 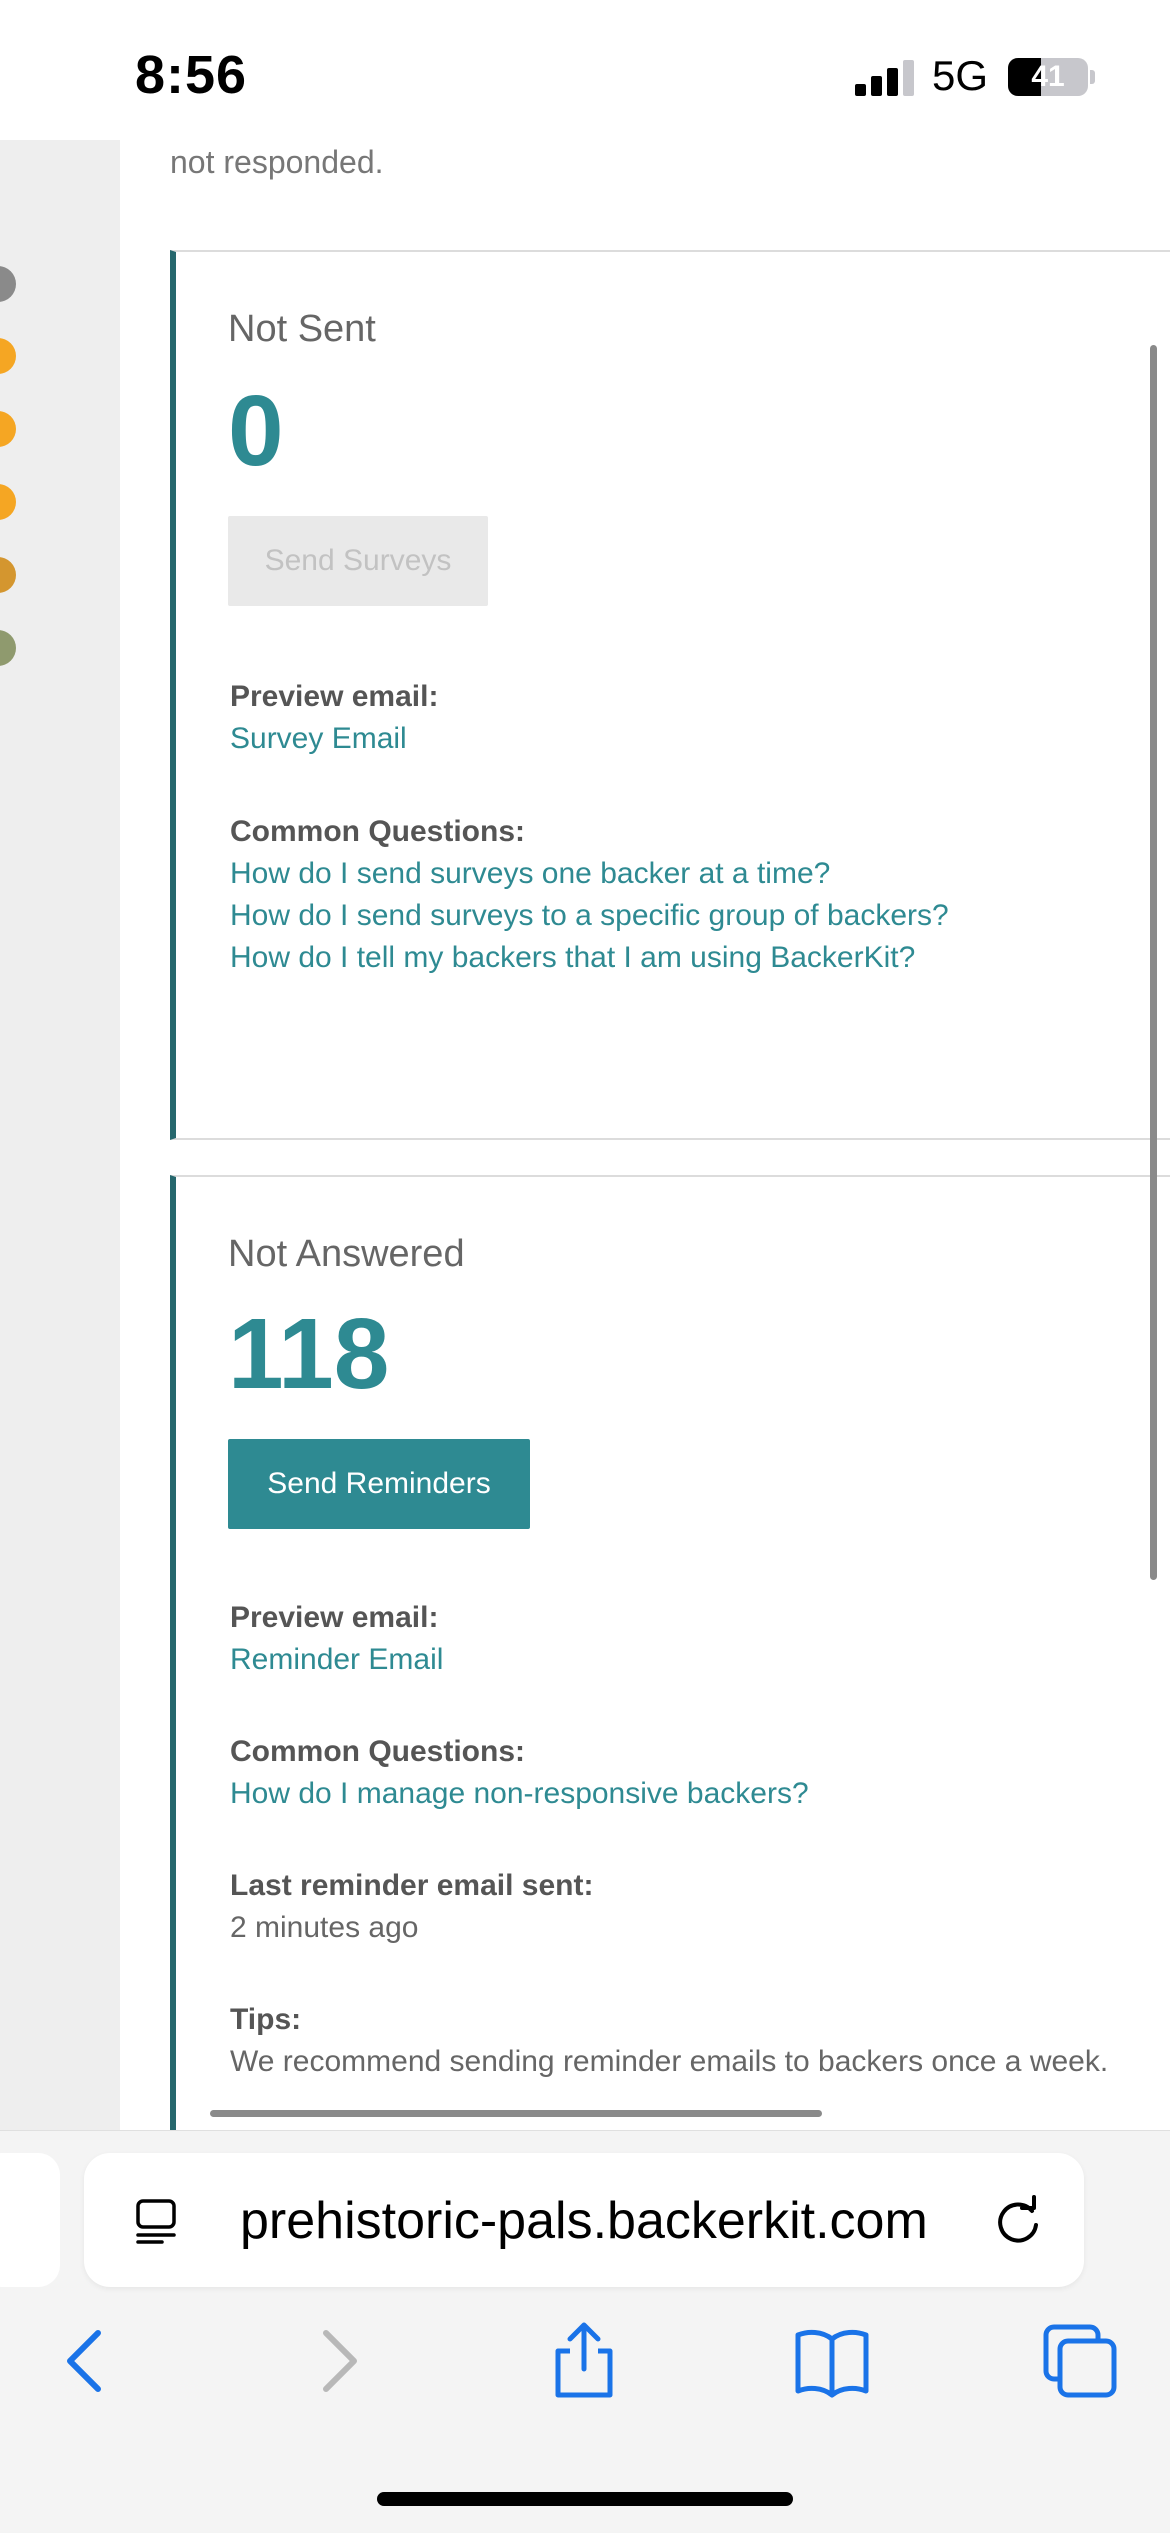 I want to click on status-bar: 8:56 5G 41, so click(x=585, y=70).